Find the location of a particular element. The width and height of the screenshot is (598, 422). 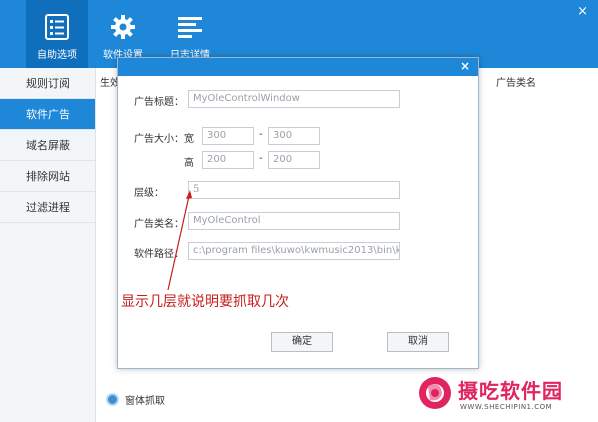

watermark-url: WWW.SHECHIPIN1.COM is located at coordinates (506, 407).